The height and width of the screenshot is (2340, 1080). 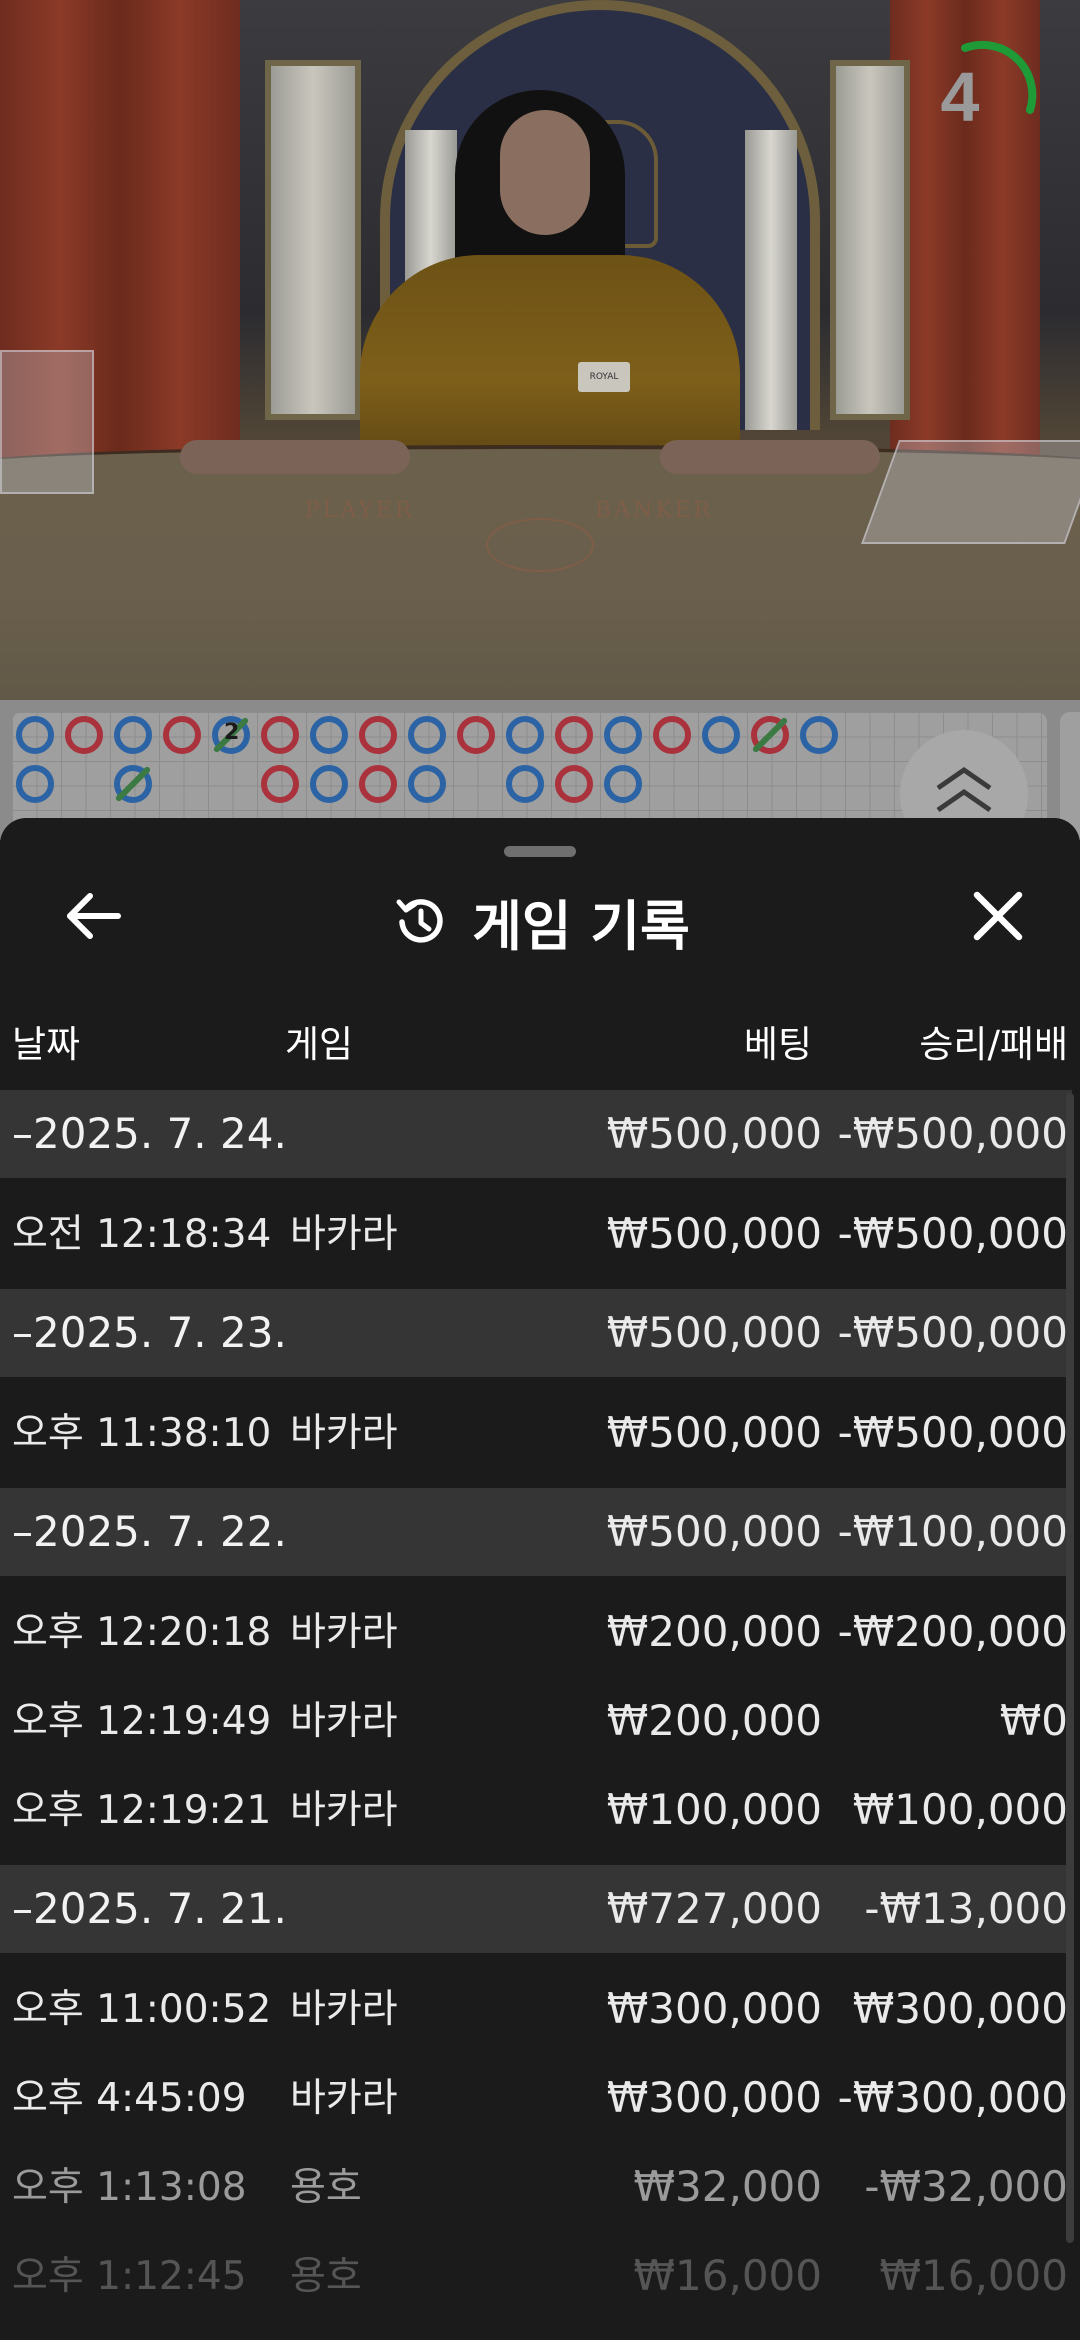 I want to click on history-scrollbar, so click(x=1070, y=1668).